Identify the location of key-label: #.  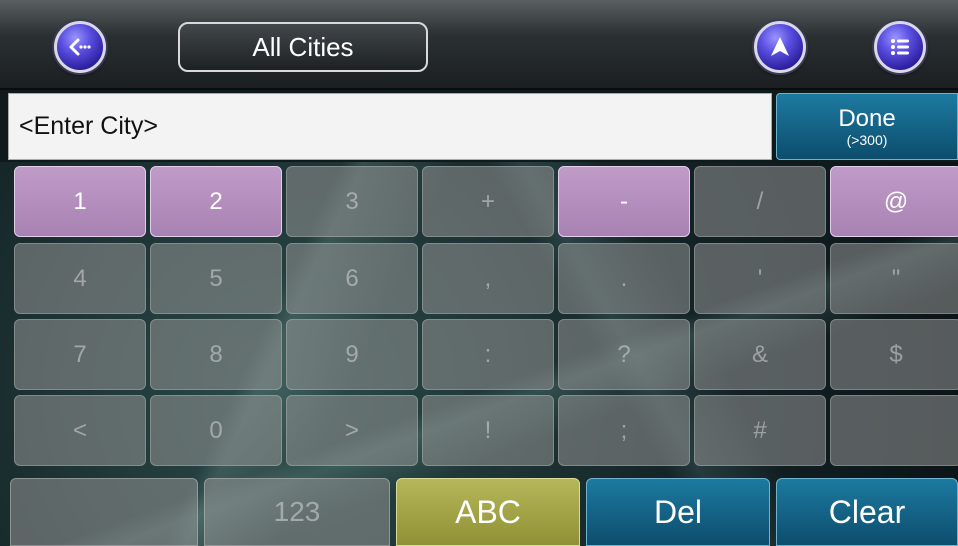
(760, 430).